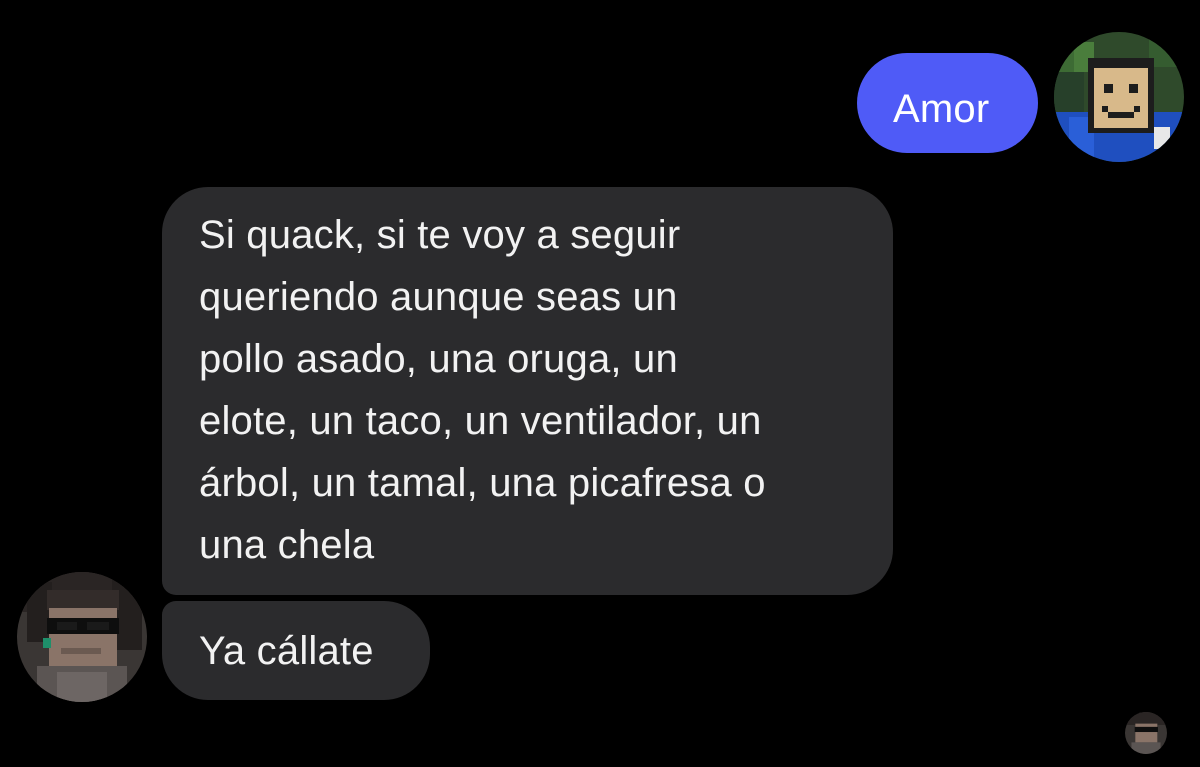 Image resolution: width=1200 pixels, height=767 pixels. I want to click on pixel-sunglasses-avatar-icon, so click(82, 637).